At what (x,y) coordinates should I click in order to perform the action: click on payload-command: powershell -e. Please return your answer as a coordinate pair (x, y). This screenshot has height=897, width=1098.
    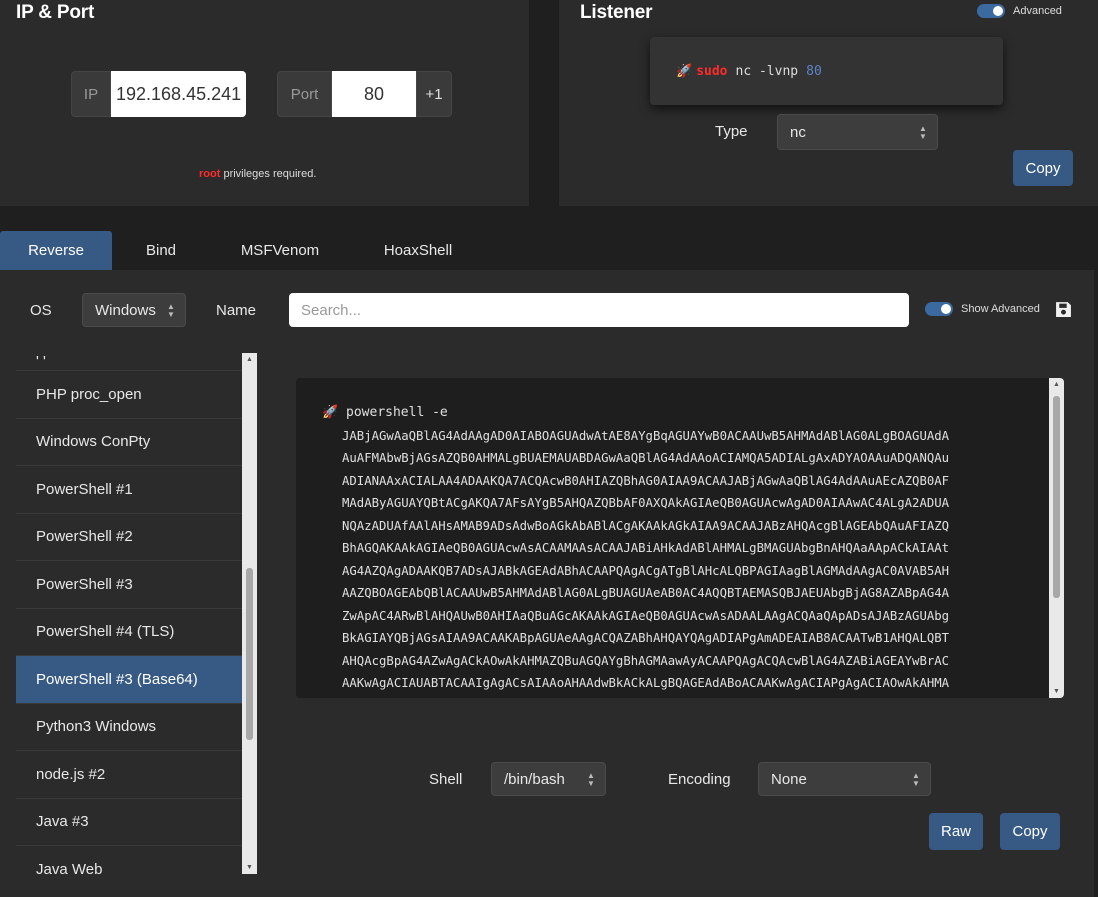
    Looking at the image, I should click on (397, 412).